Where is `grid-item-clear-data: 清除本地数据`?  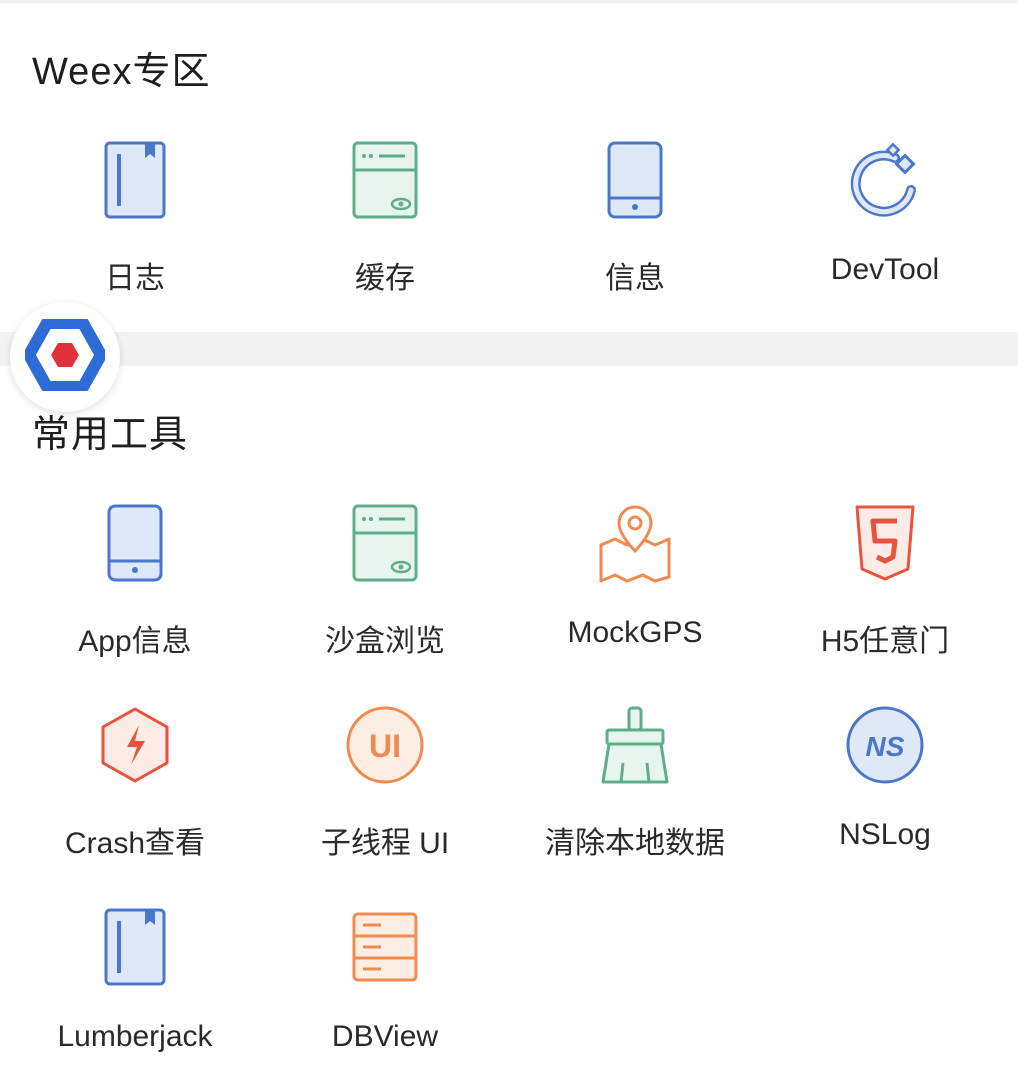
grid-item-clear-data: 清除本地数据 is located at coordinates (635, 795).